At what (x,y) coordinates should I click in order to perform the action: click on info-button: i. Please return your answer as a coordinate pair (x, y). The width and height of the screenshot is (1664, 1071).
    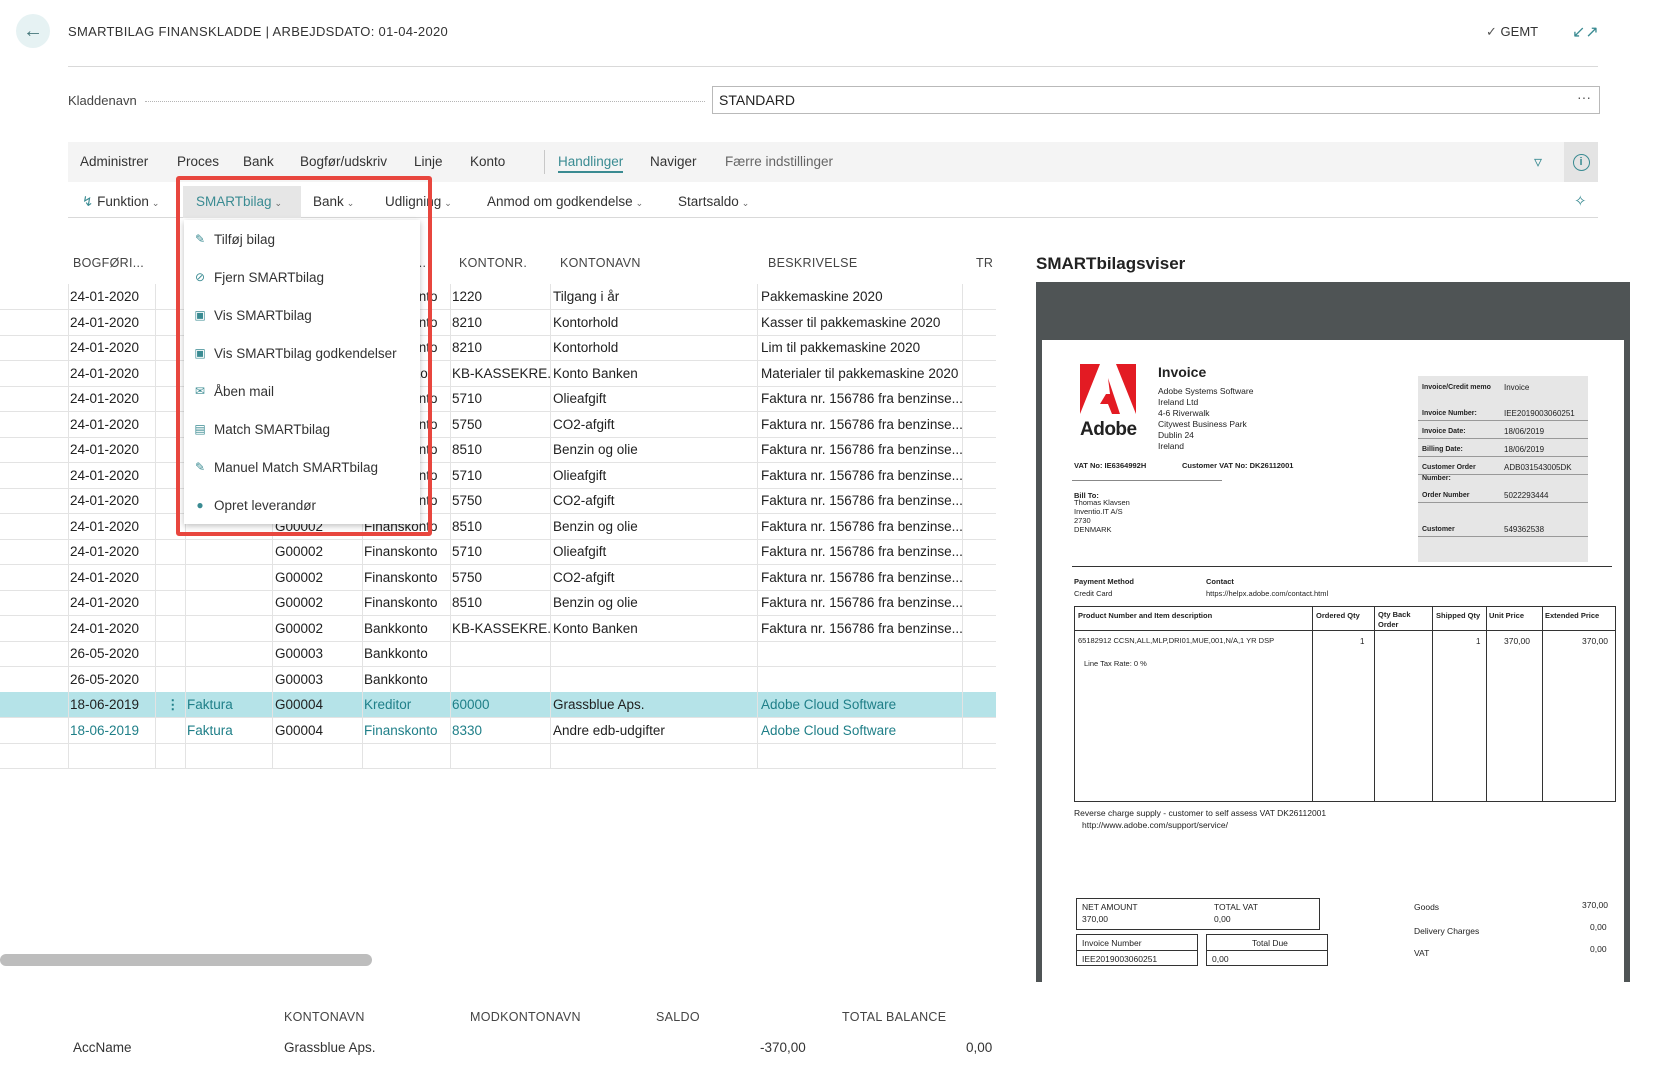
    Looking at the image, I should click on (1581, 162).